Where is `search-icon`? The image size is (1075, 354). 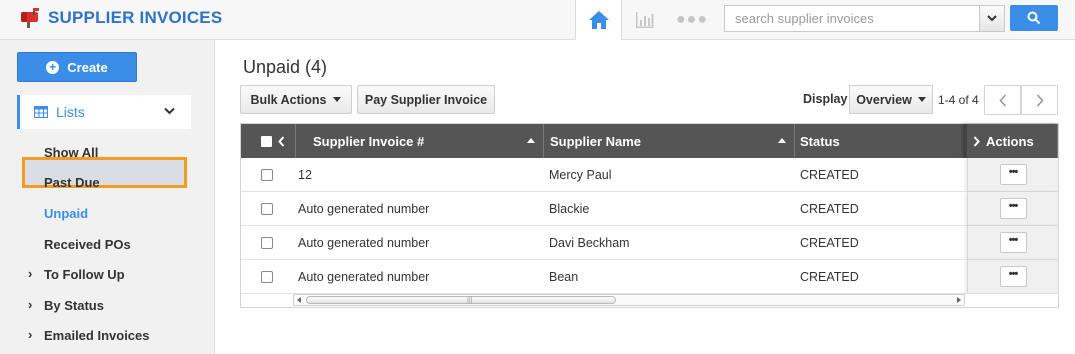 search-icon is located at coordinates (1034, 18).